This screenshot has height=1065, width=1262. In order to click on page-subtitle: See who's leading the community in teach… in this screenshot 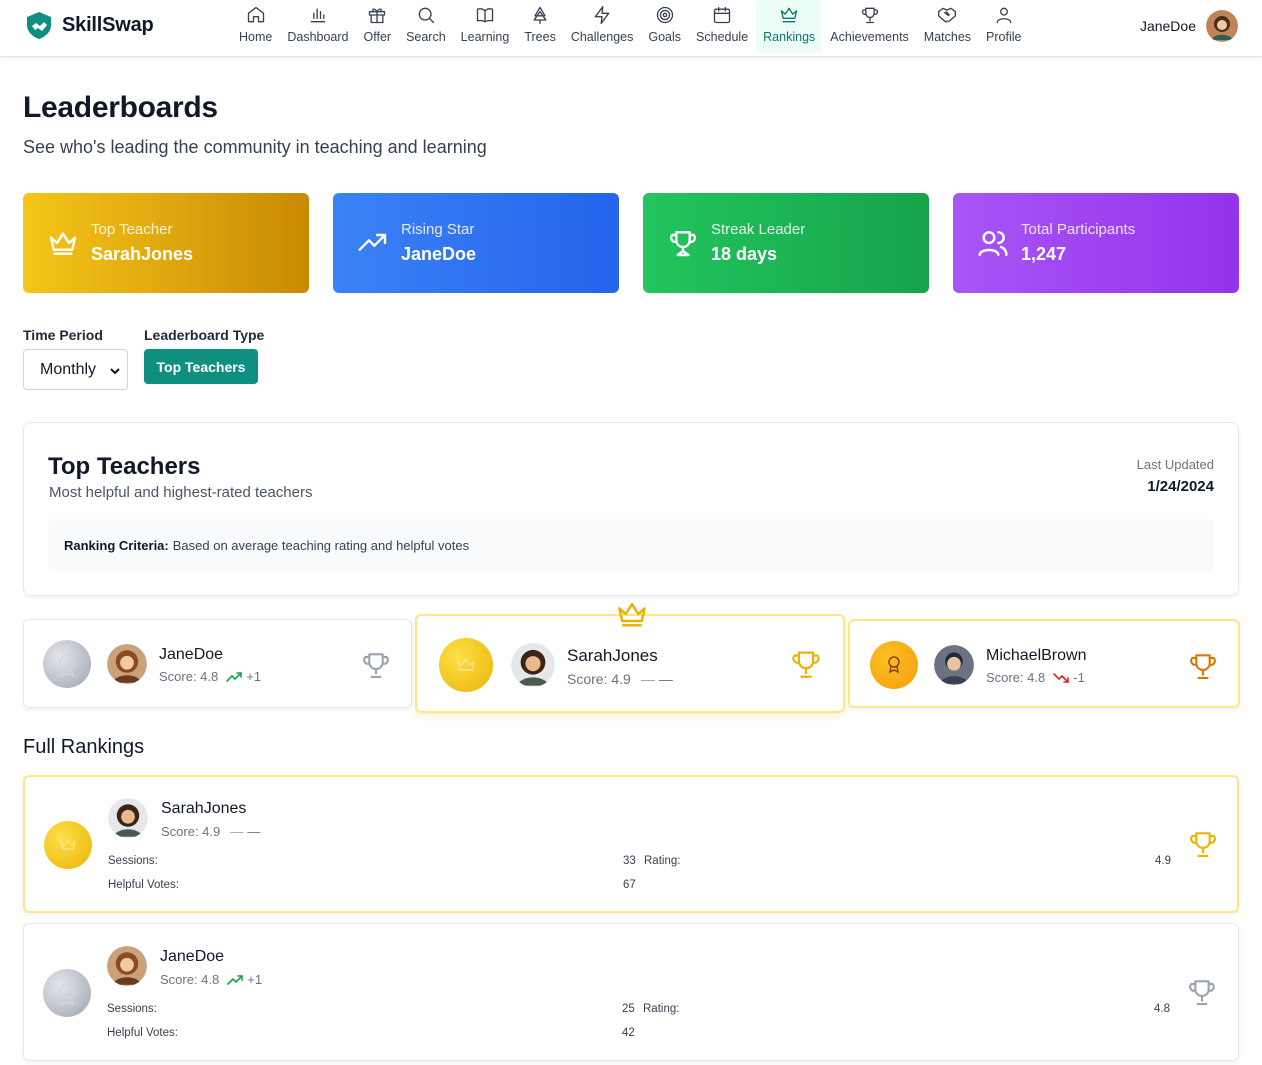, I will do `click(255, 147)`.